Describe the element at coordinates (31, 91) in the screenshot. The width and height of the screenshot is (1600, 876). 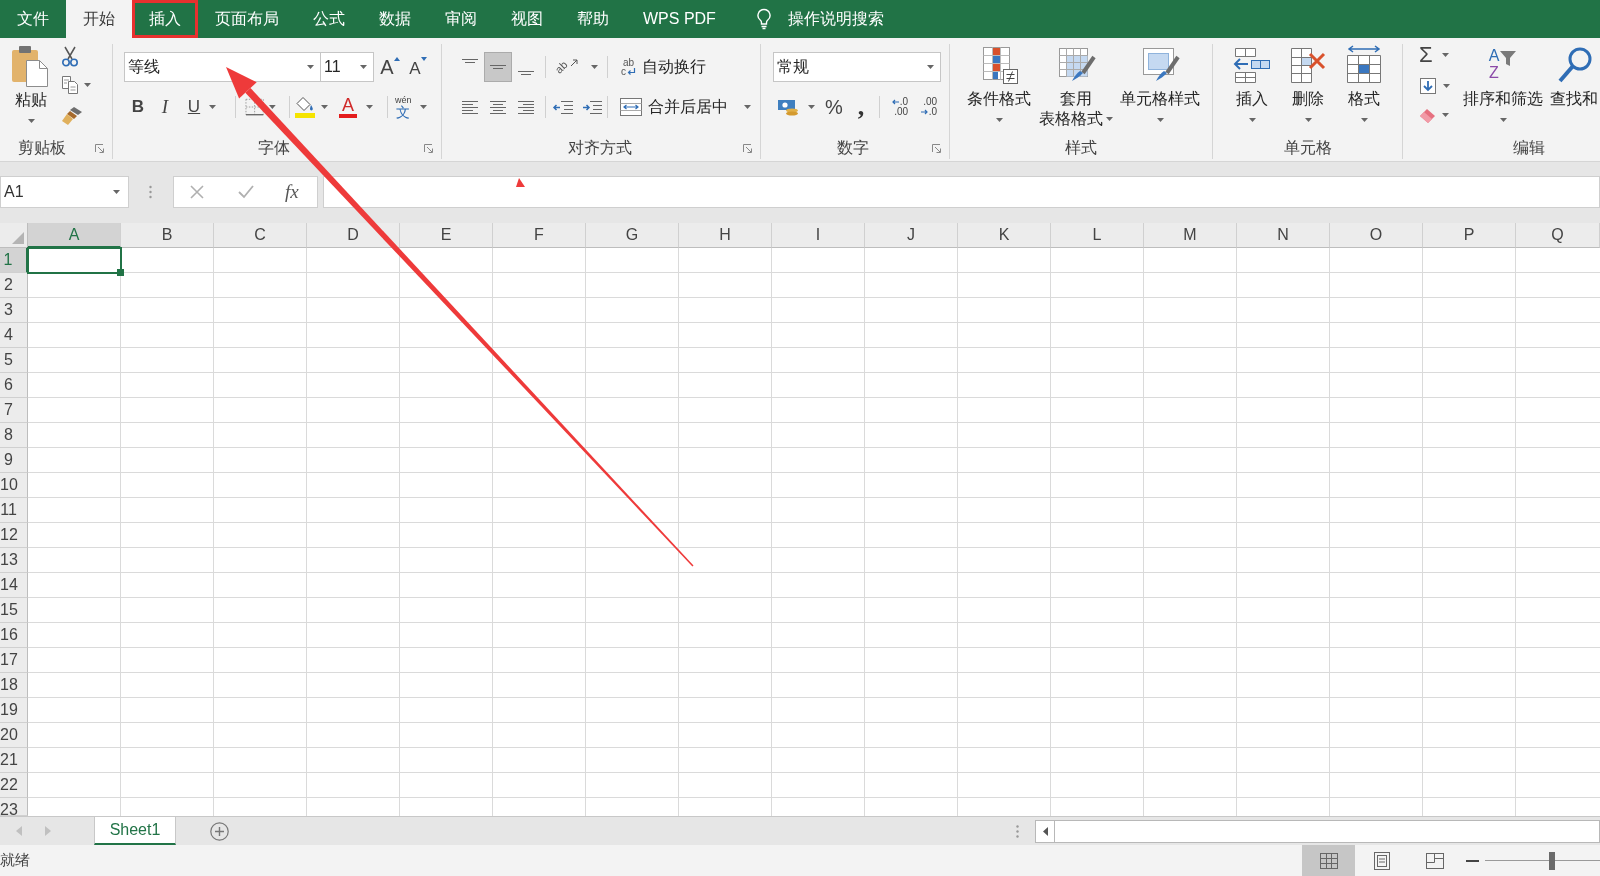
I see `paste-button: 粘贴` at that location.